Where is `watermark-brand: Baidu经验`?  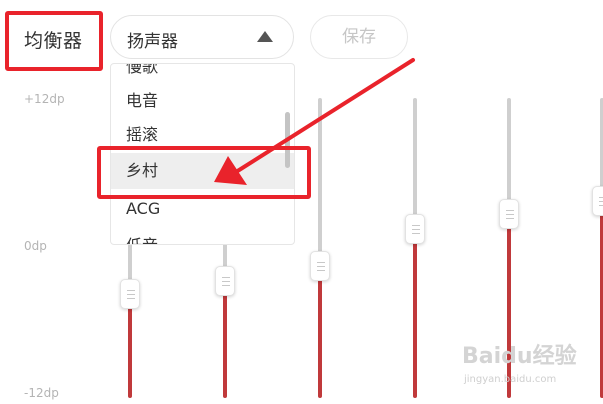 watermark-brand: Baidu经验 is located at coordinates (519, 356).